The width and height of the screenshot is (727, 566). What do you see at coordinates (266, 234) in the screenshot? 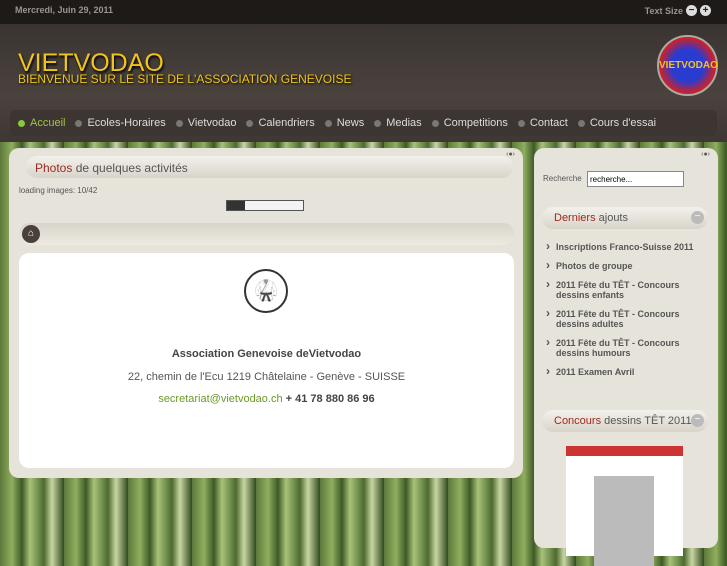
I see `breadcrumb: ⌂` at bounding box center [266, 234].